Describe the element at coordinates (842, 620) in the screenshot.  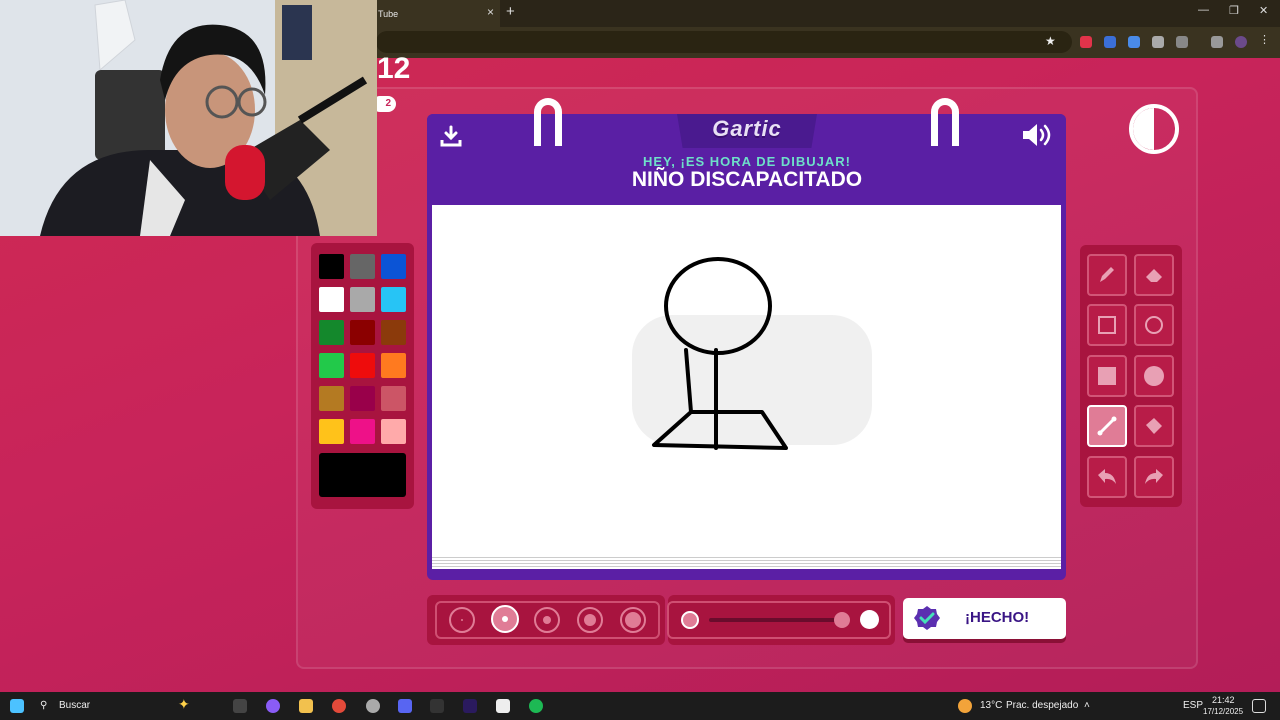
I see `opacity-slider-handle` at that location.